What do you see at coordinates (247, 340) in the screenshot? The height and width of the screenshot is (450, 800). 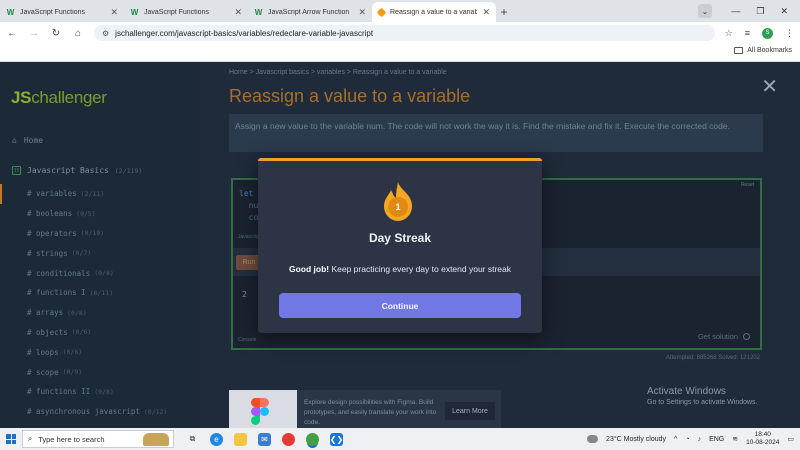 I see `console-label: Console` at bounding box center [247, 340].